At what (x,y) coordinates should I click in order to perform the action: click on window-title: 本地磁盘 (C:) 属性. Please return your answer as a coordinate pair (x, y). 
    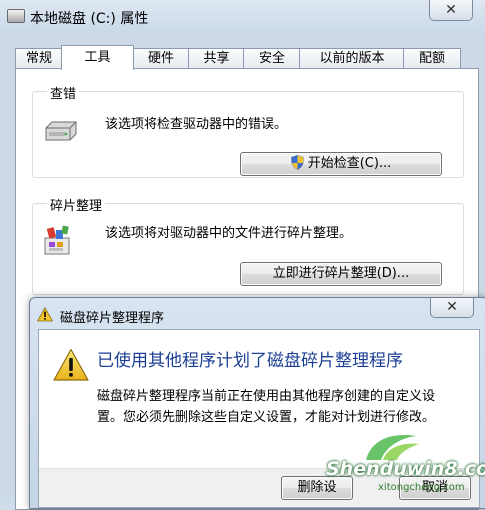
    Looking at the image, I should click on (89, 19).